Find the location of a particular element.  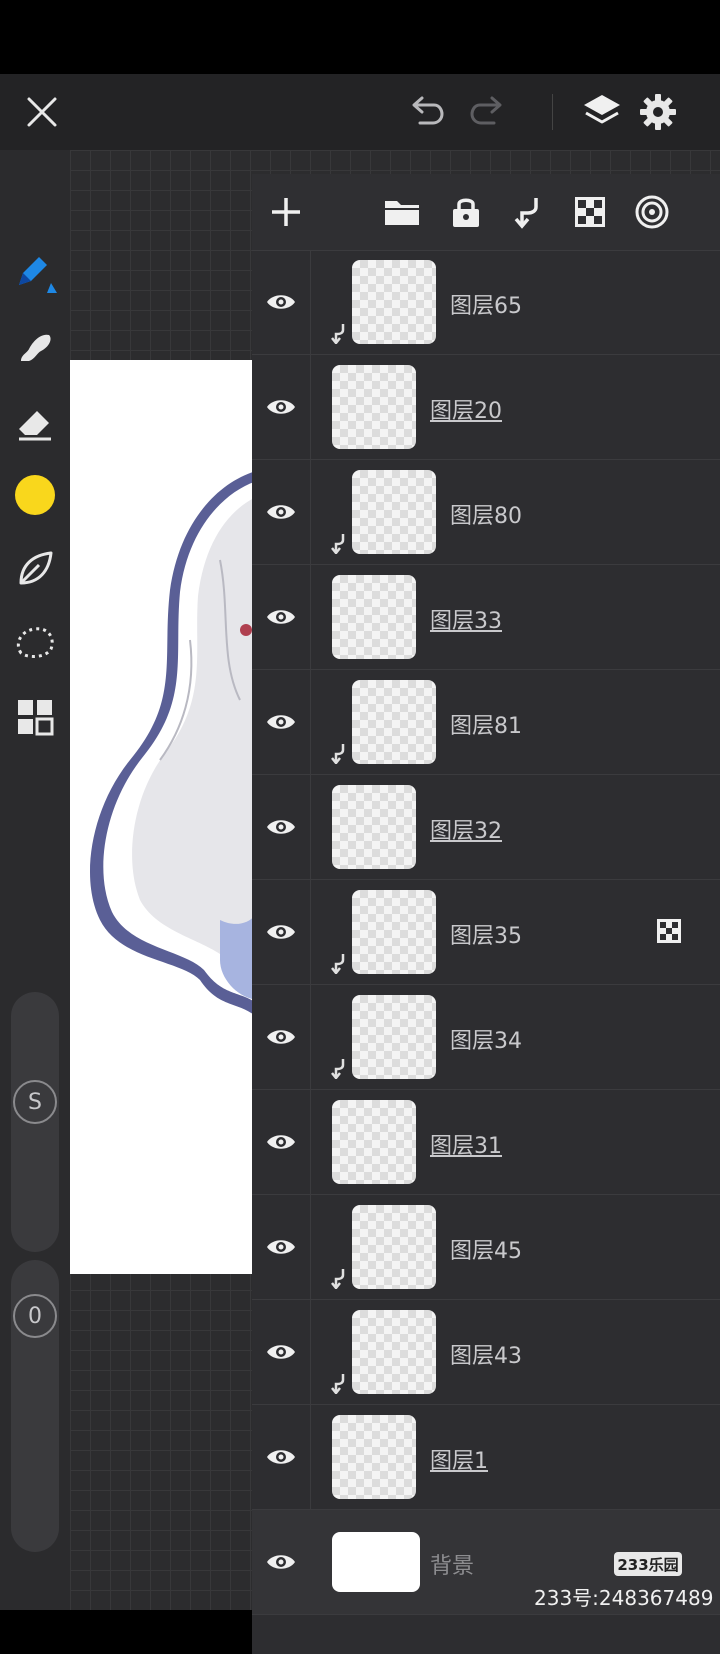

layer-row: 图层31 is located at coordinates (486, 1142).